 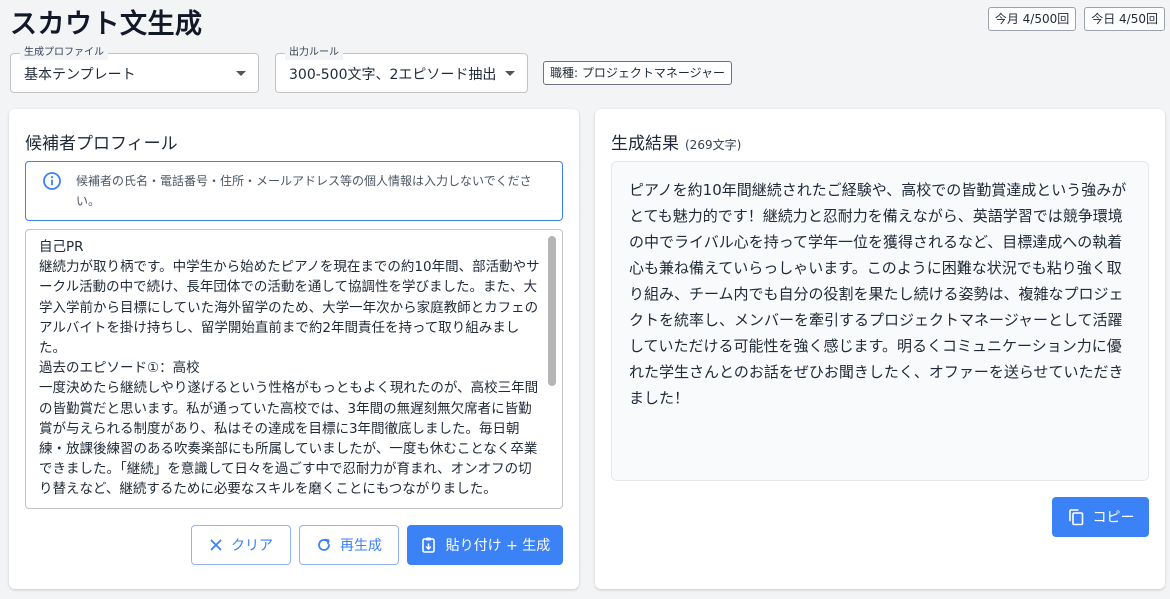 What do you see at coordinates (52, 181) in the screenshot?
I see `info-icon` at bounding box center [52, 181].